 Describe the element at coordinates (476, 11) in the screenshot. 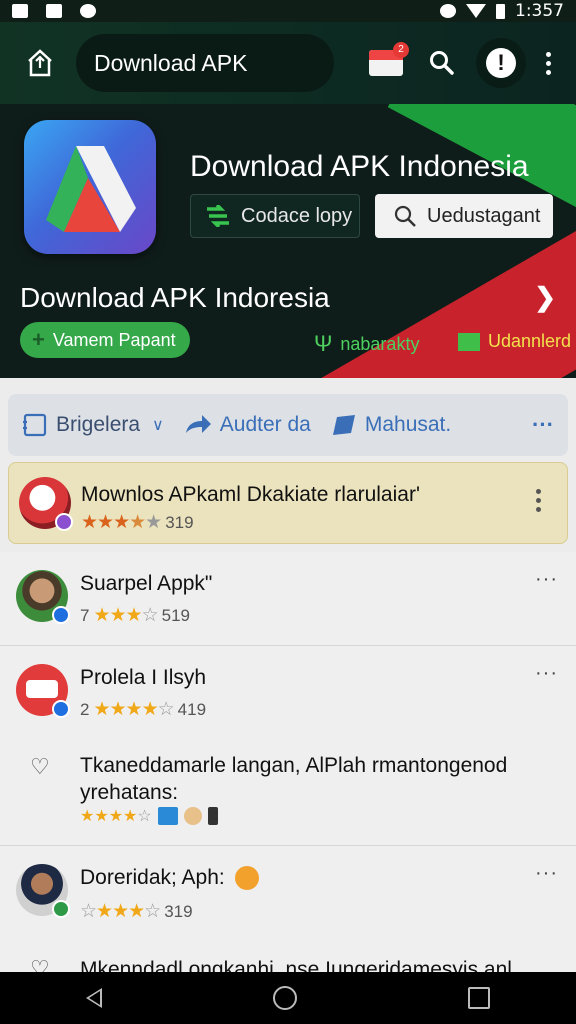

I see `wifi-icon` at that location.